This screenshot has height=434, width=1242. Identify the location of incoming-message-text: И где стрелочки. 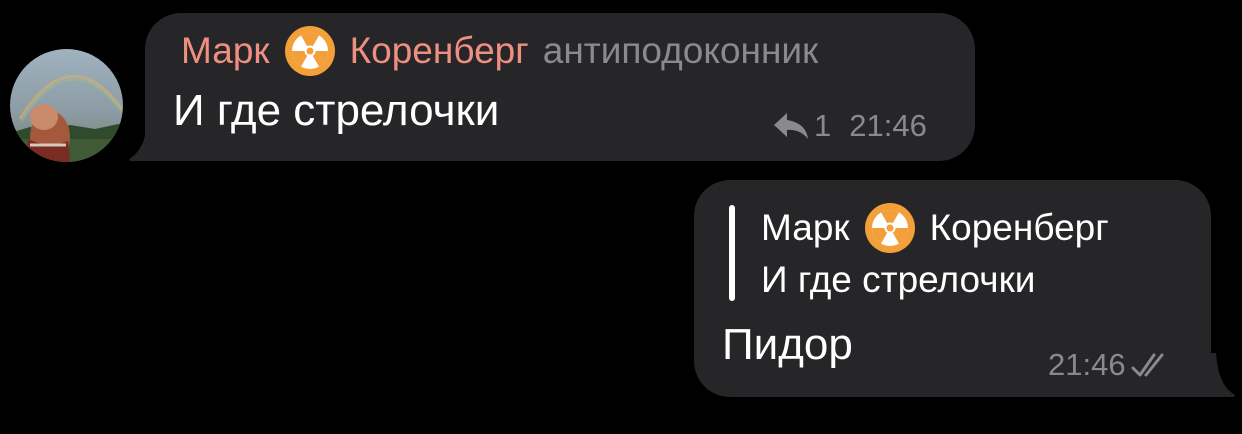
(336, 110).